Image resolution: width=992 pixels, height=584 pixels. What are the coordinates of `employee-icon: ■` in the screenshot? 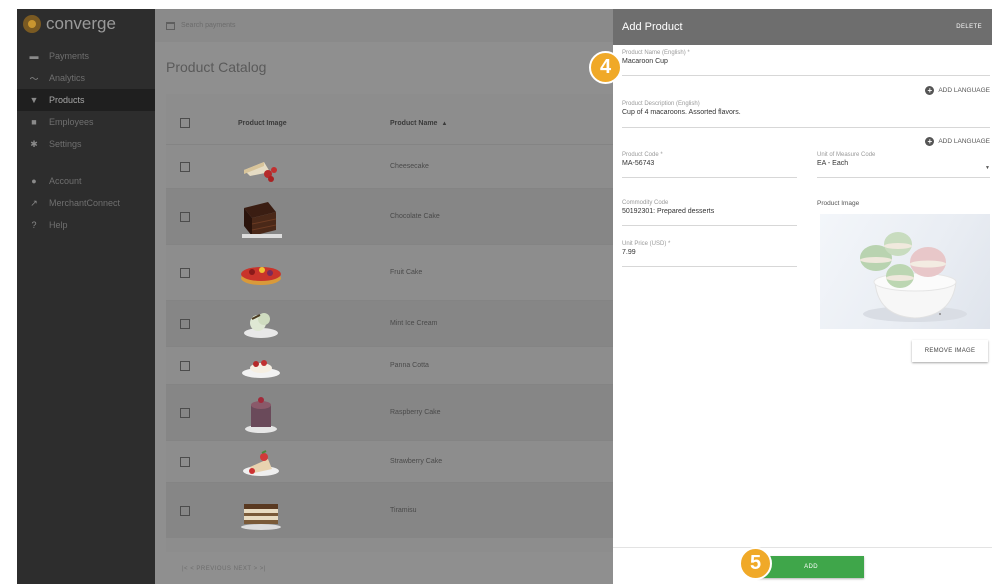 It's located at (34, 122).